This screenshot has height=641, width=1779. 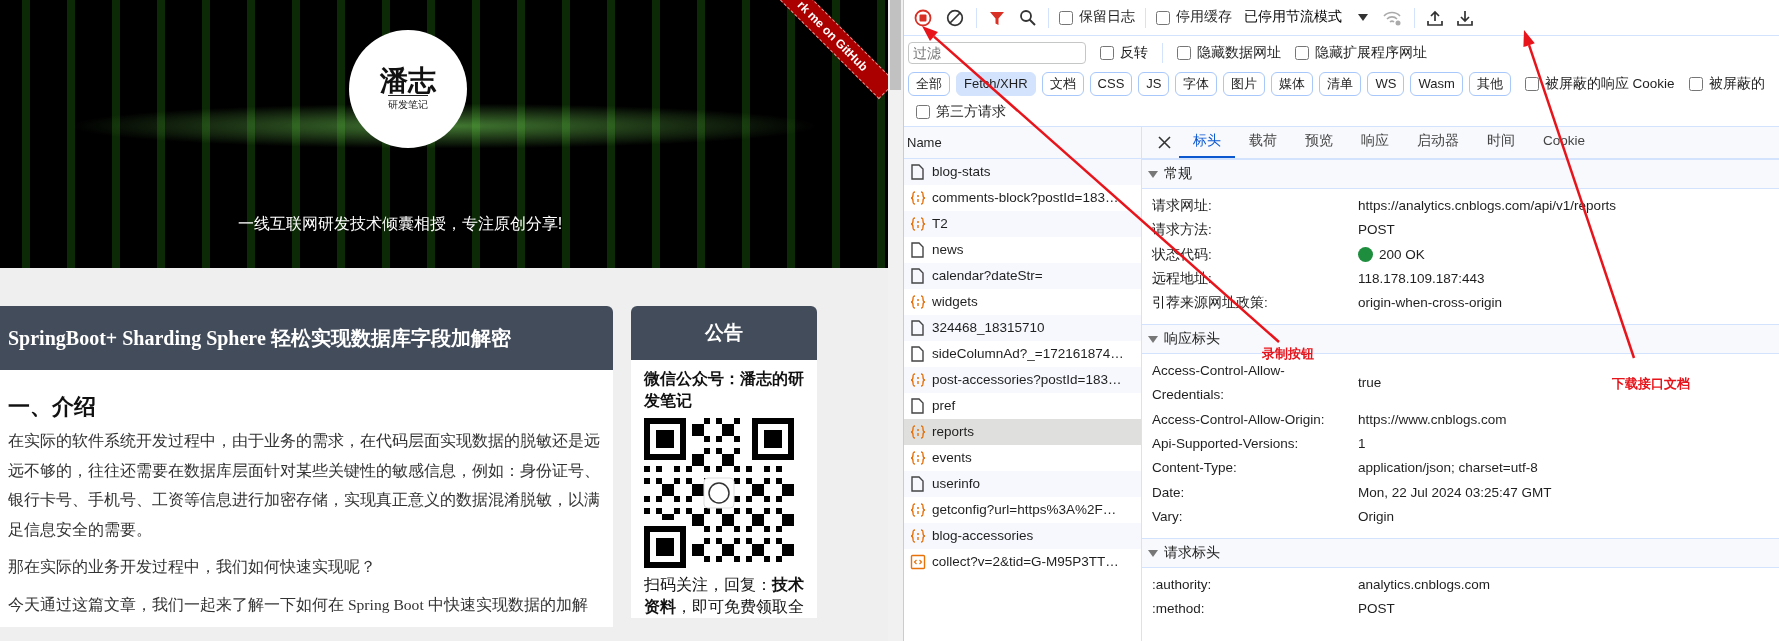 I want to click on request-row: news, so click(x=1022, y=249).